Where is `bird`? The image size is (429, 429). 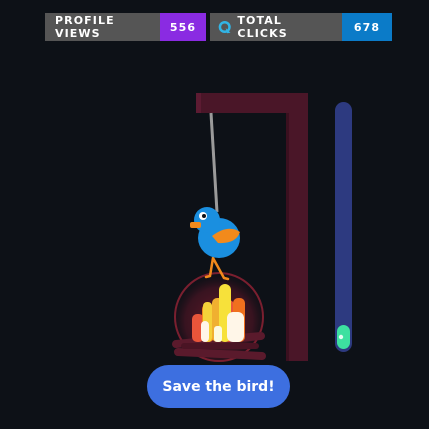
bird is located at coordinates (215, 244).